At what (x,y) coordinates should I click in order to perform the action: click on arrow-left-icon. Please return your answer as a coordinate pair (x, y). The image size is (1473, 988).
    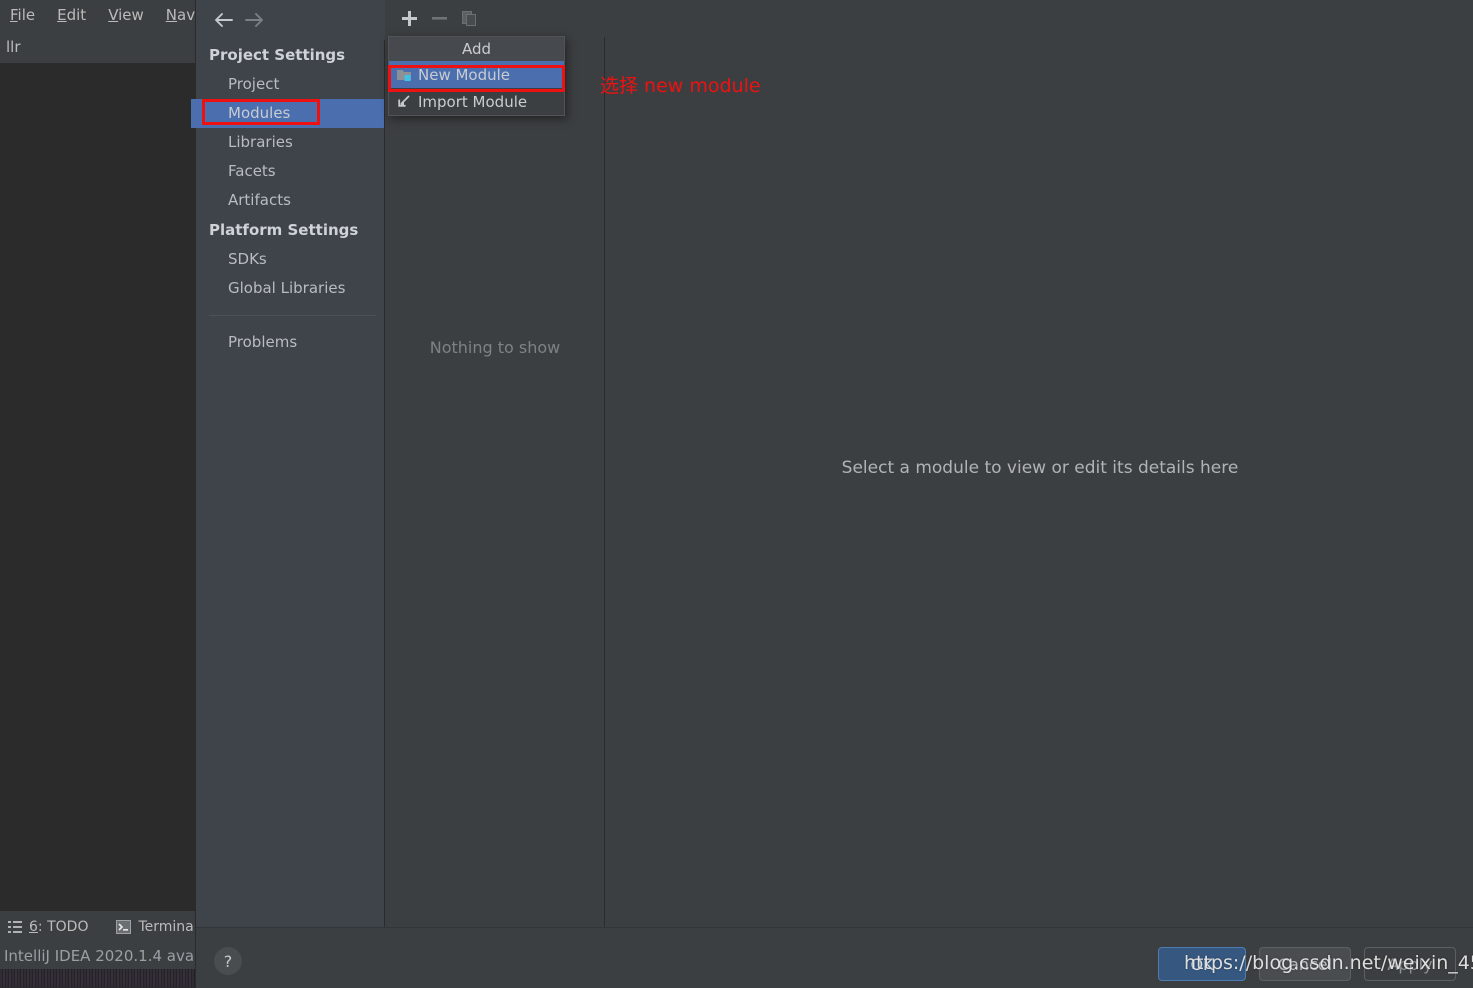
    Looking at the image, I should click on (224, 20).